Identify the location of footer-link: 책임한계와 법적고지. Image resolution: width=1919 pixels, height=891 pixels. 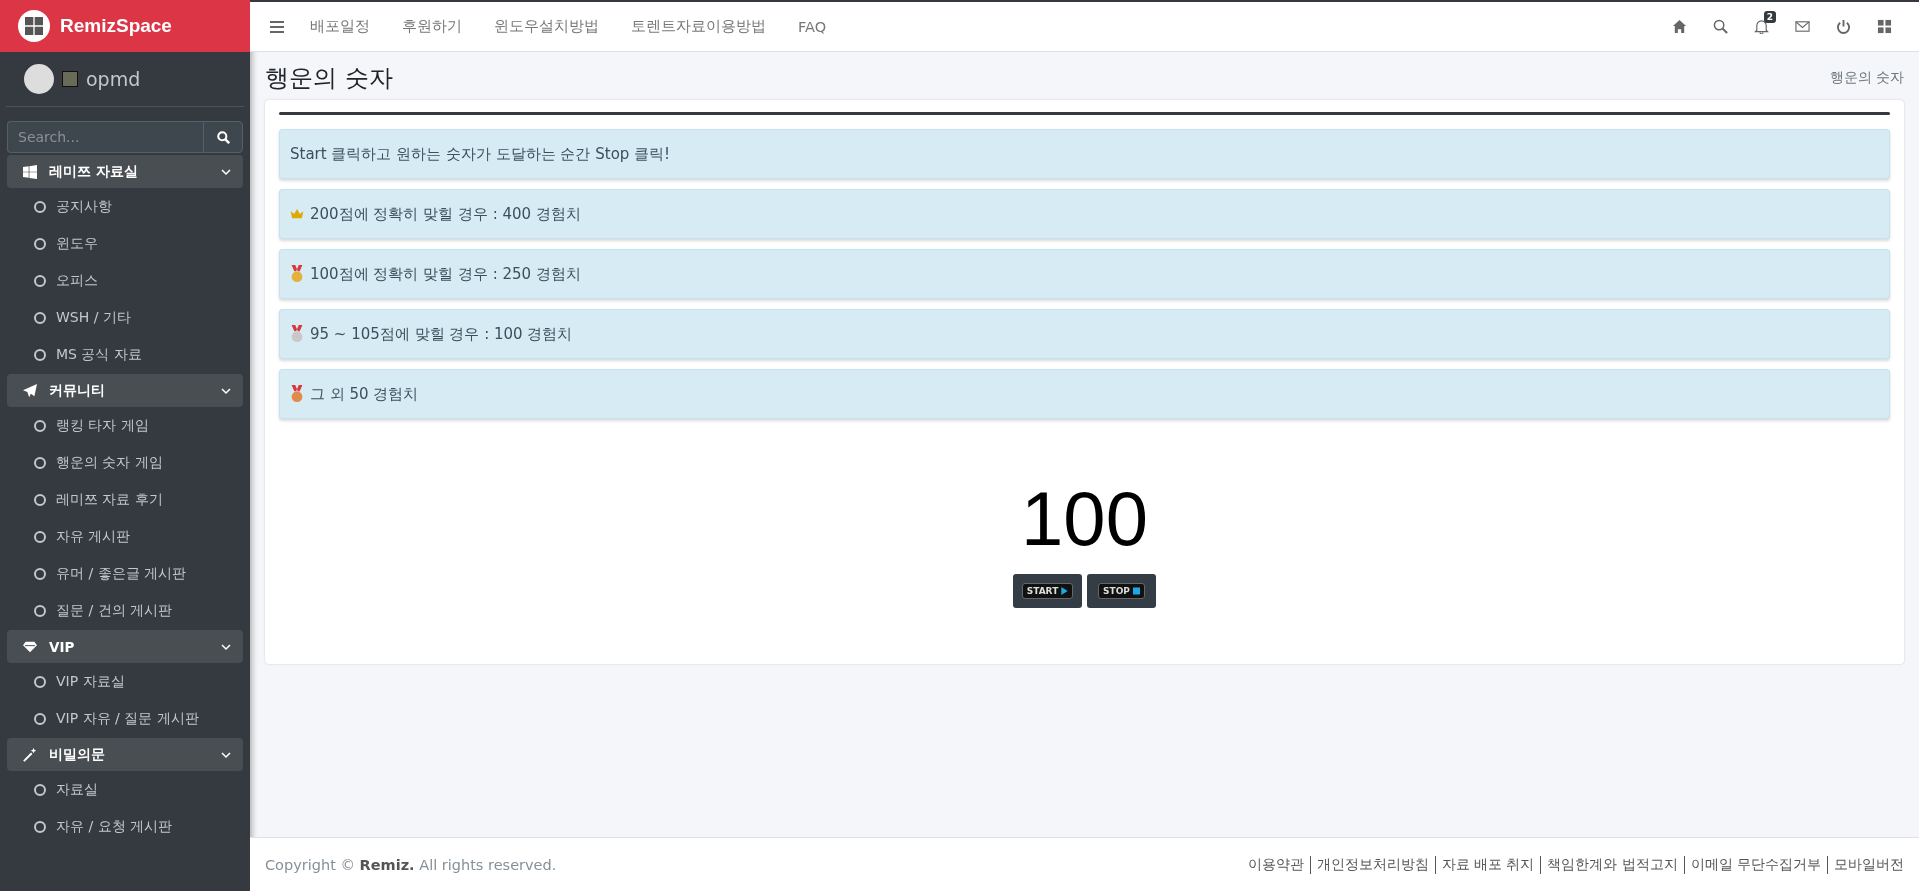
(1609, 864).